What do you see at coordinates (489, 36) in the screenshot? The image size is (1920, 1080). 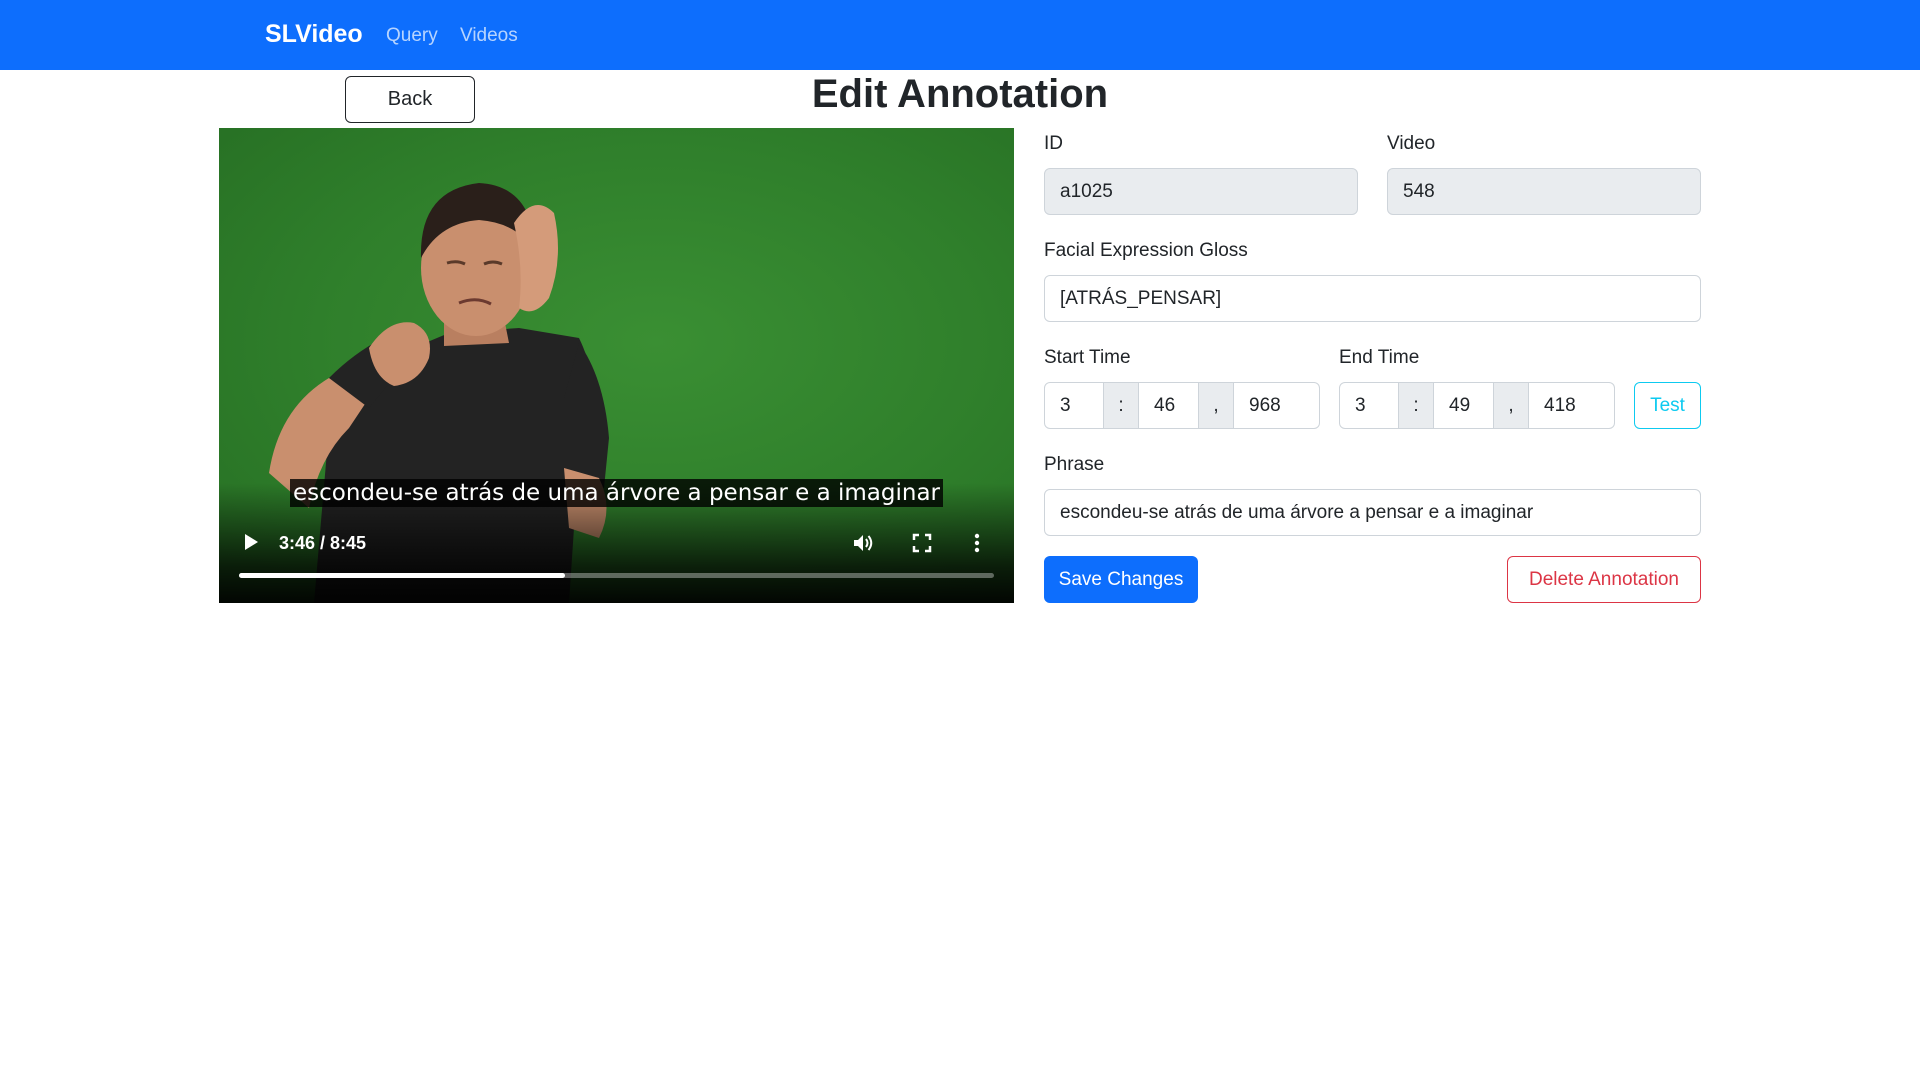 I see `nav-link-videos: Videos` at bounding box center [489, 36].